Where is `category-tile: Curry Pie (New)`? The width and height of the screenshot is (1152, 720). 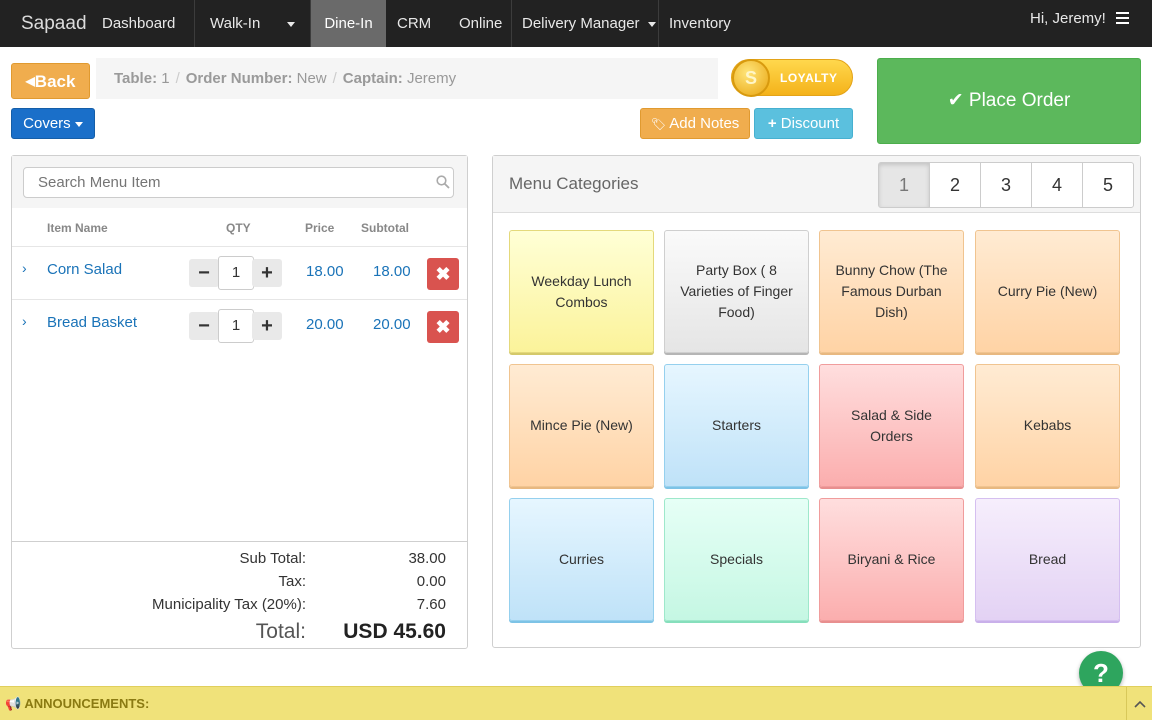 category-tile: Curry Pie (New) is located at coordinates (1047, 291).